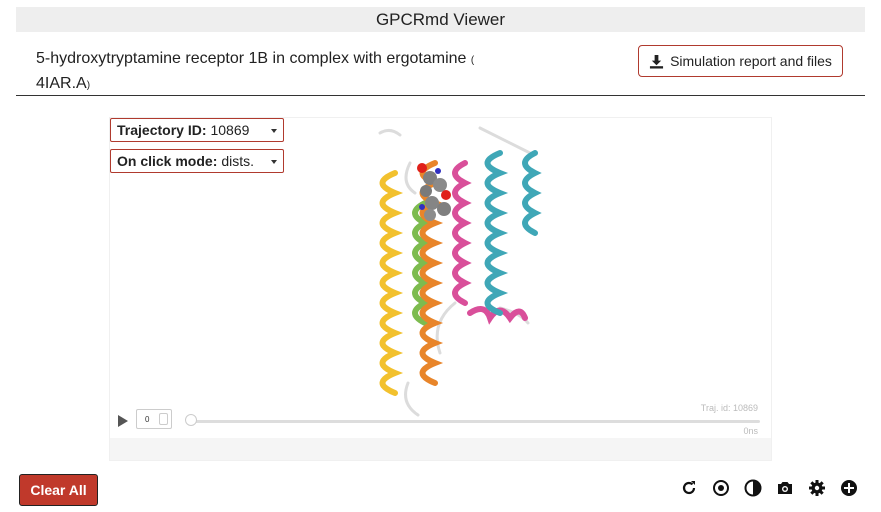  What do you see at coordinates (475, 421) in the screenshot?
I see `trajectory-slider-track` at bounding box center [475, 421].